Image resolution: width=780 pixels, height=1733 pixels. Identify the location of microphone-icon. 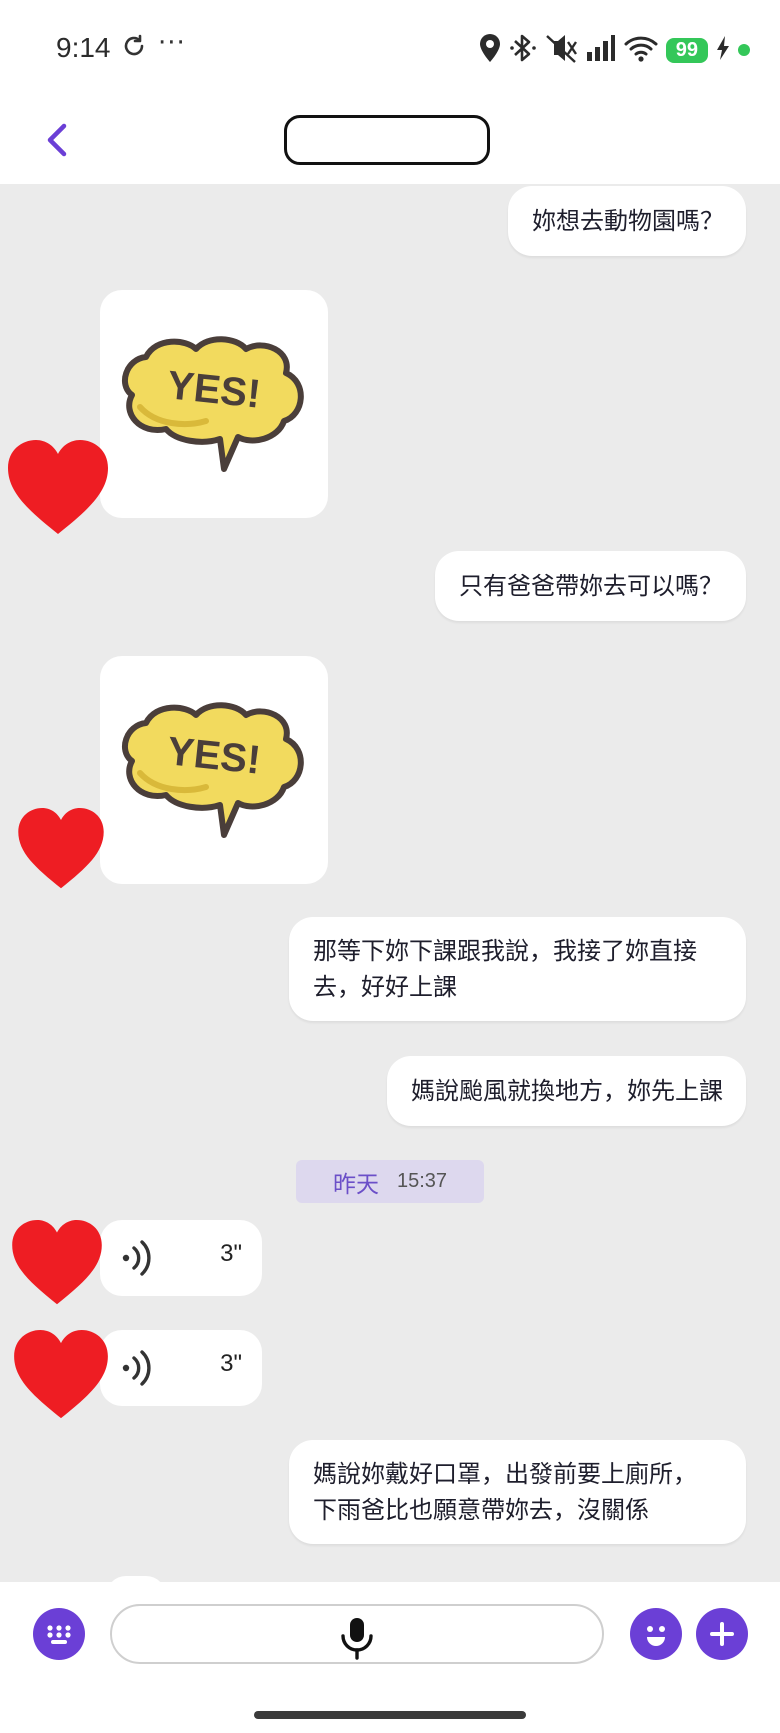
(357, 1639).